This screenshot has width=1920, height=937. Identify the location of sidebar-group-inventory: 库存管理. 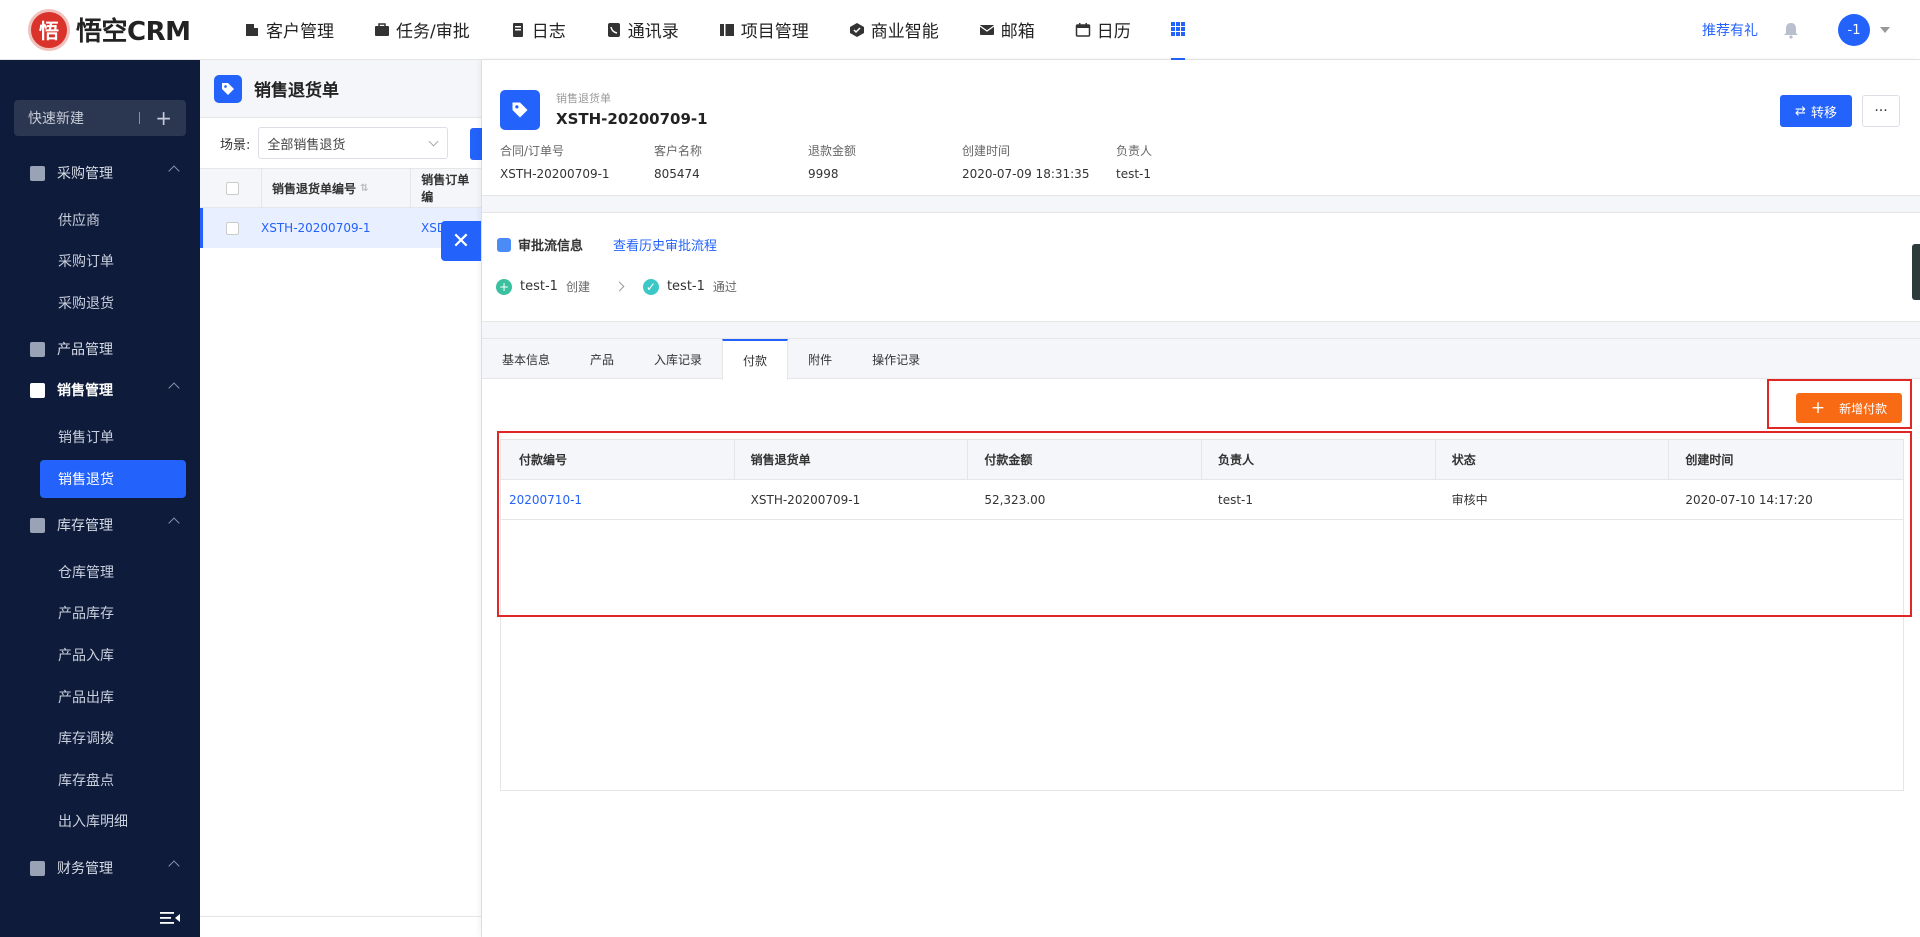
(100, 525).